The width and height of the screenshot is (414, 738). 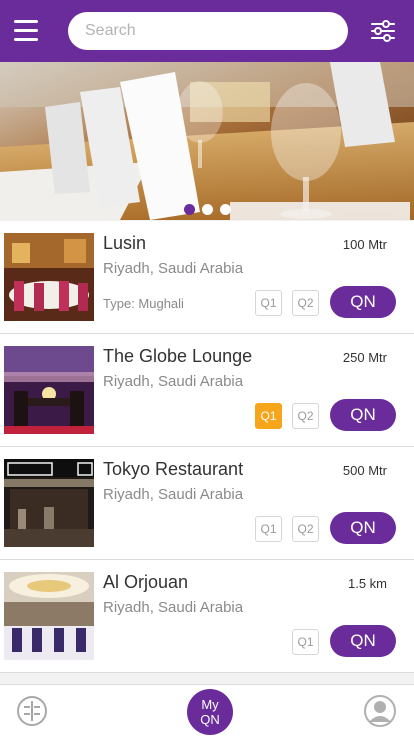 What do you see at coordinates (146, 582) in the screenshot?
I see `restaurant-name: Al Orjouan` at bounding box center [146, 582].